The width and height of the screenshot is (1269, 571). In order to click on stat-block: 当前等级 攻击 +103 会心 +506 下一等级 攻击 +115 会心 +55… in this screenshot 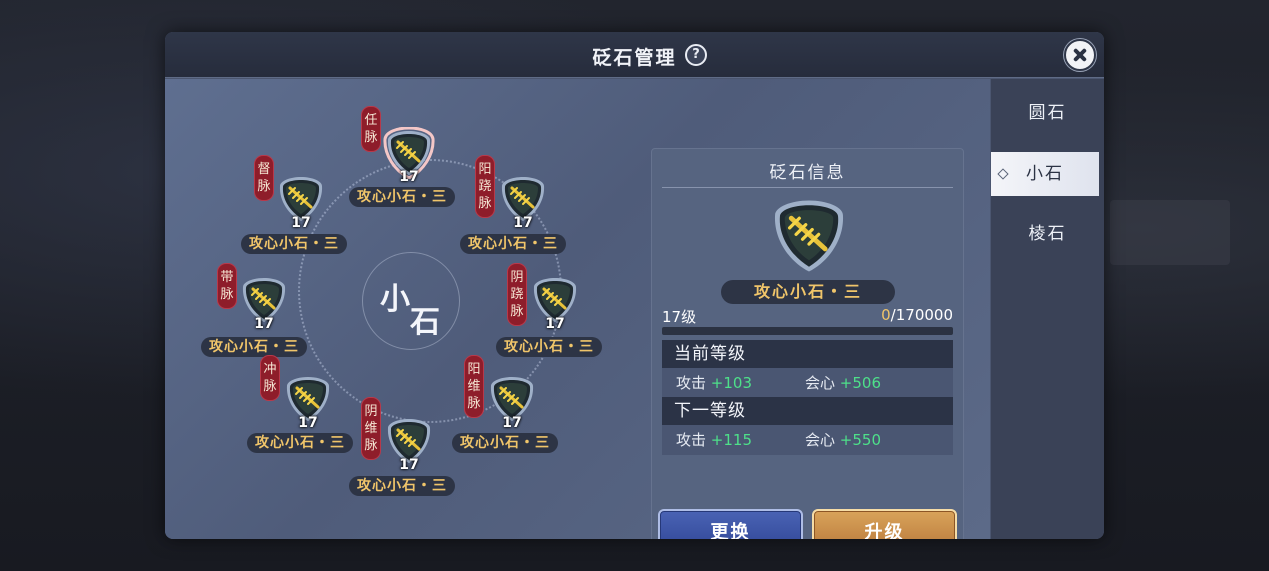, I will do `click(807, 397)`.